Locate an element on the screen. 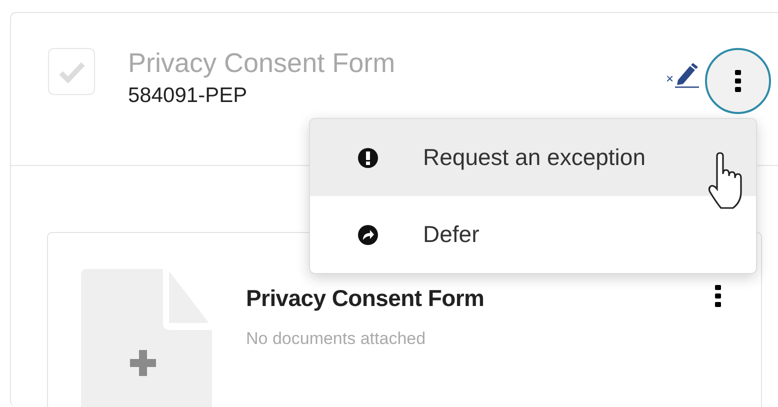  checkbox is located at coordinates (71, 71).